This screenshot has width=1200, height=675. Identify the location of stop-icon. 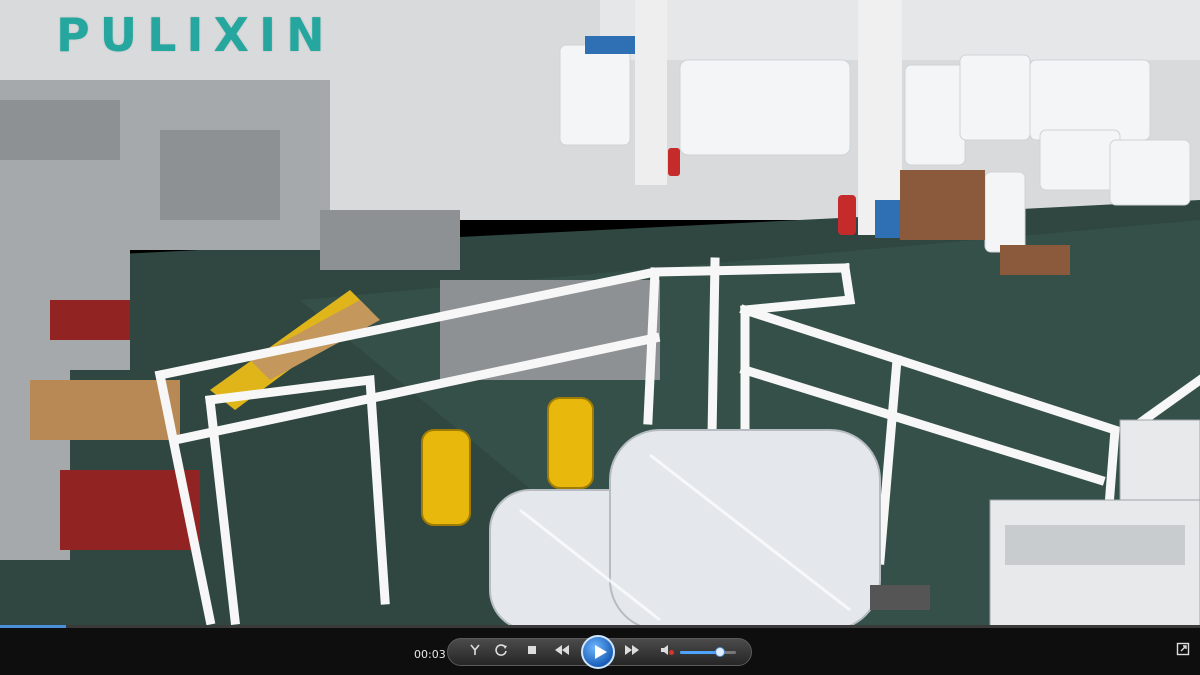
(532, 652).